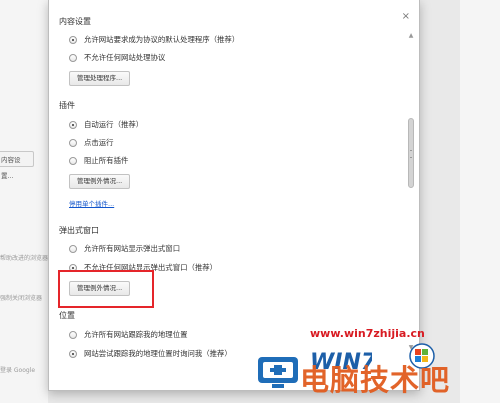 The image size is (500, 403). I want to click on radio-location-allow: 允许所有网站跟踪我的地理位置, so click(128, 334).